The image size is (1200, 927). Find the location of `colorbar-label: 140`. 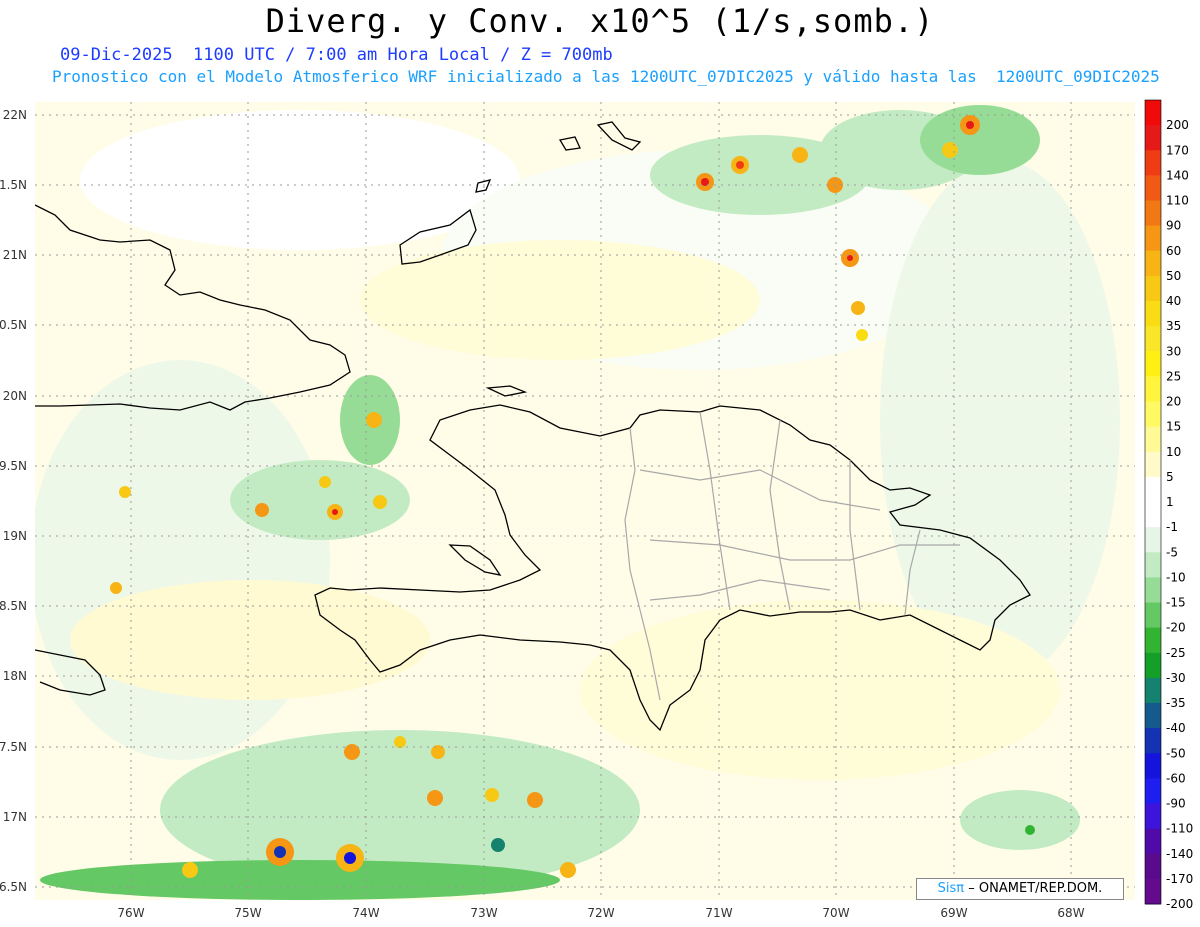

colorbar-label: 140 is located at coordinates (1177, 175).